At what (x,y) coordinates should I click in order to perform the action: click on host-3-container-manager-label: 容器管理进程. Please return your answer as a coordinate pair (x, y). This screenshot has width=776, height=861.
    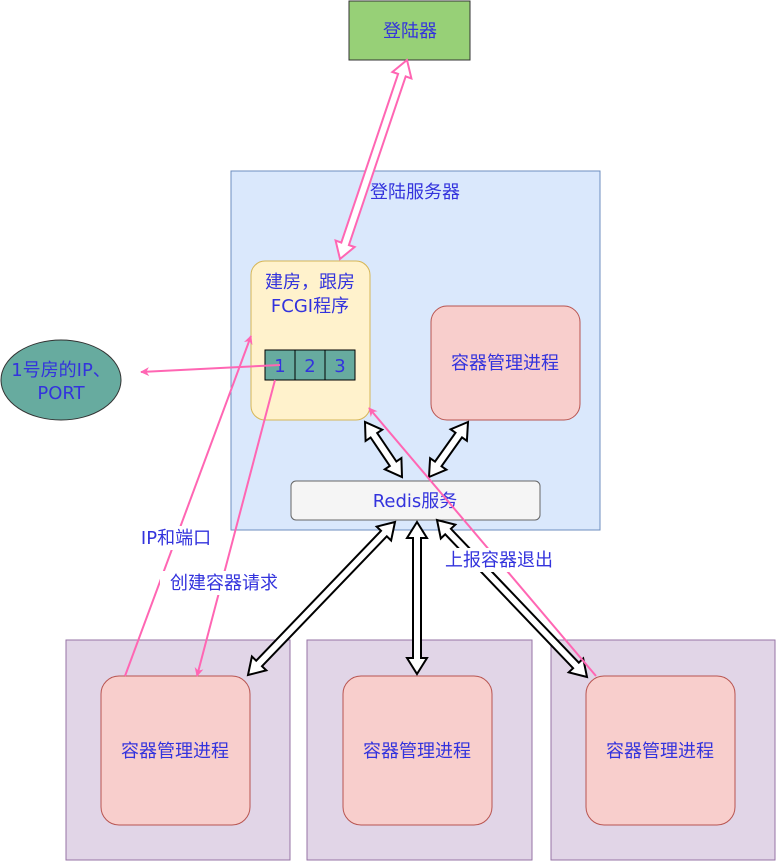
    Looking at the image, I should click on (660, 751).